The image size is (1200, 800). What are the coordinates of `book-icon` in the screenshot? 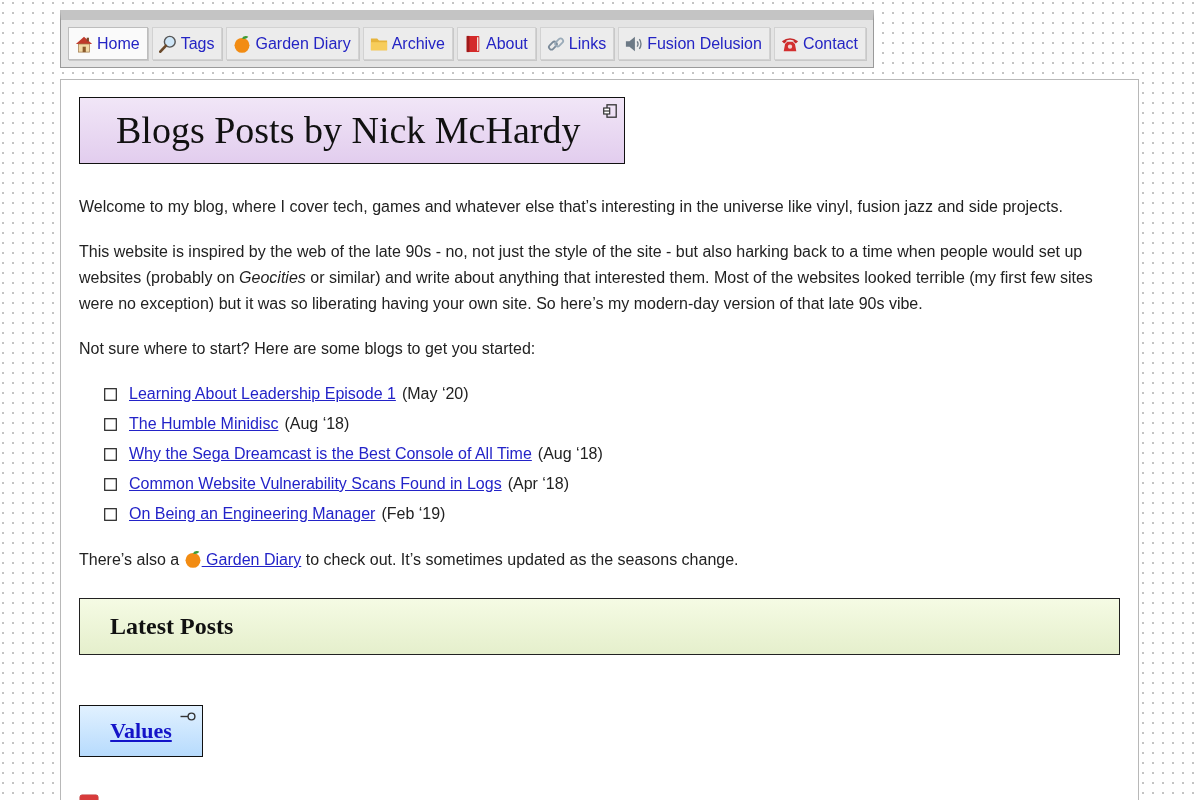 It's located at (473, 43).